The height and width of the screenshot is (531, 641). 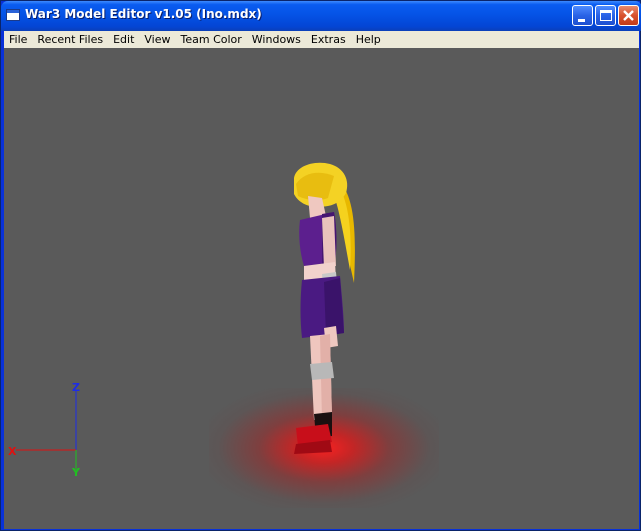 I want to click on y-axis-label: Y, so click(x=76, y=472).